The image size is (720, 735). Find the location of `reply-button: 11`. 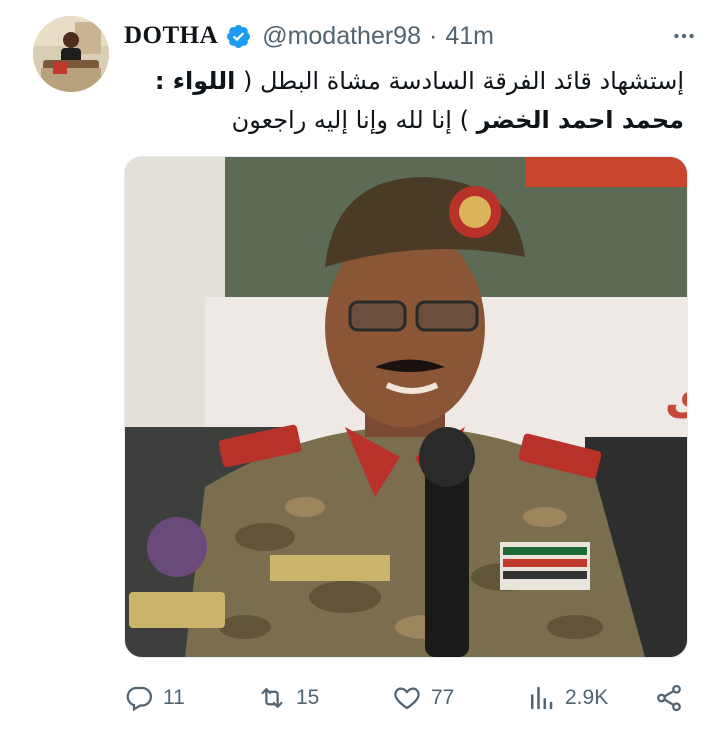

reply-button: 11 is located at coordinates (154, 698).